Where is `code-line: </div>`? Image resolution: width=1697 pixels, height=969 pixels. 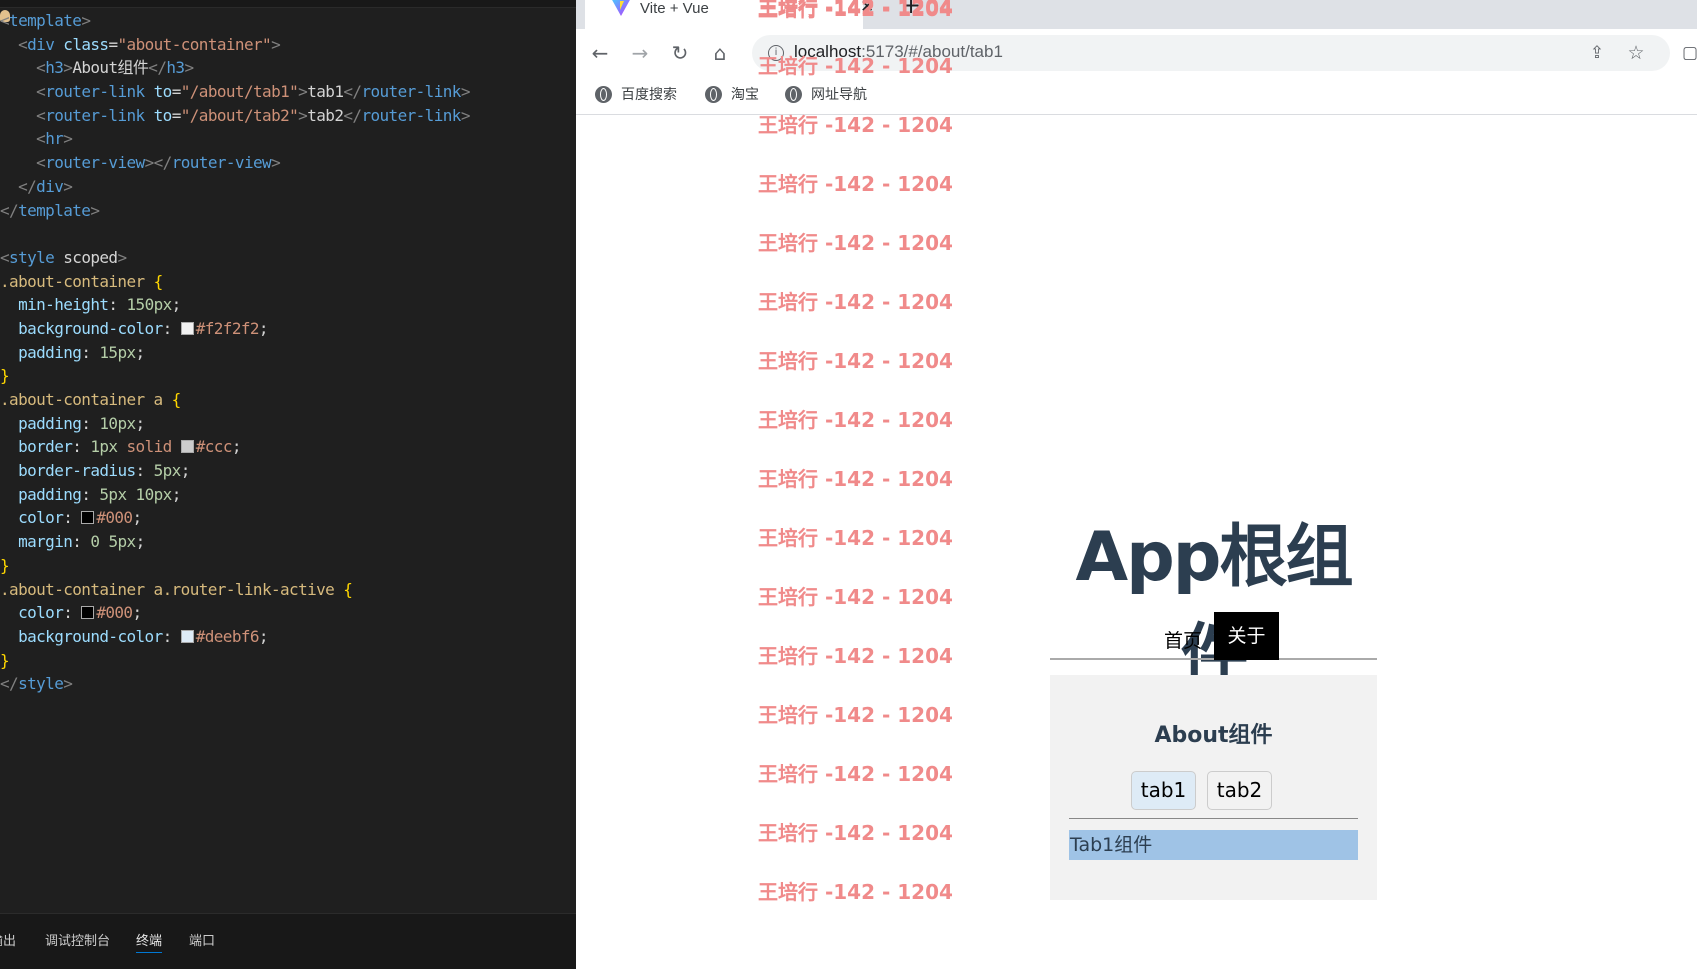 code-line: </div> is located at coordinates (288, 187).